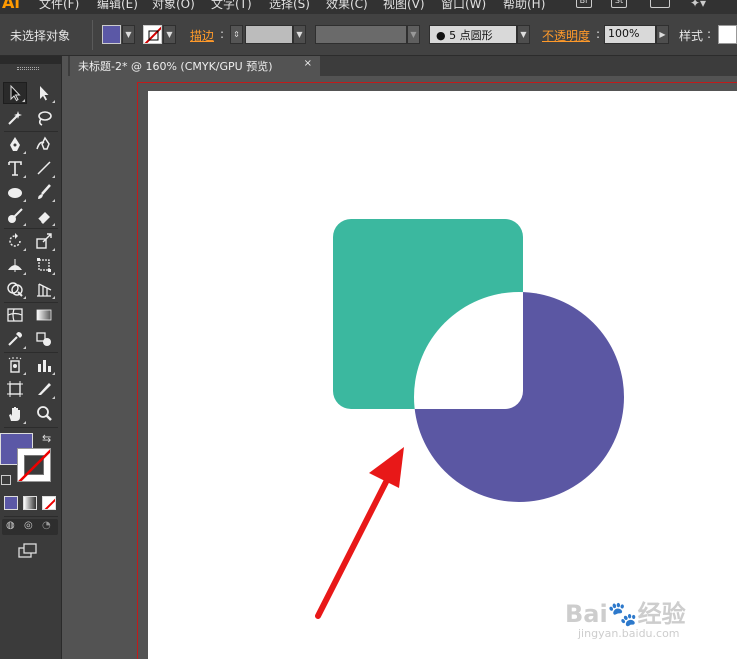  I want to click on width-icon, so click(15, 265).